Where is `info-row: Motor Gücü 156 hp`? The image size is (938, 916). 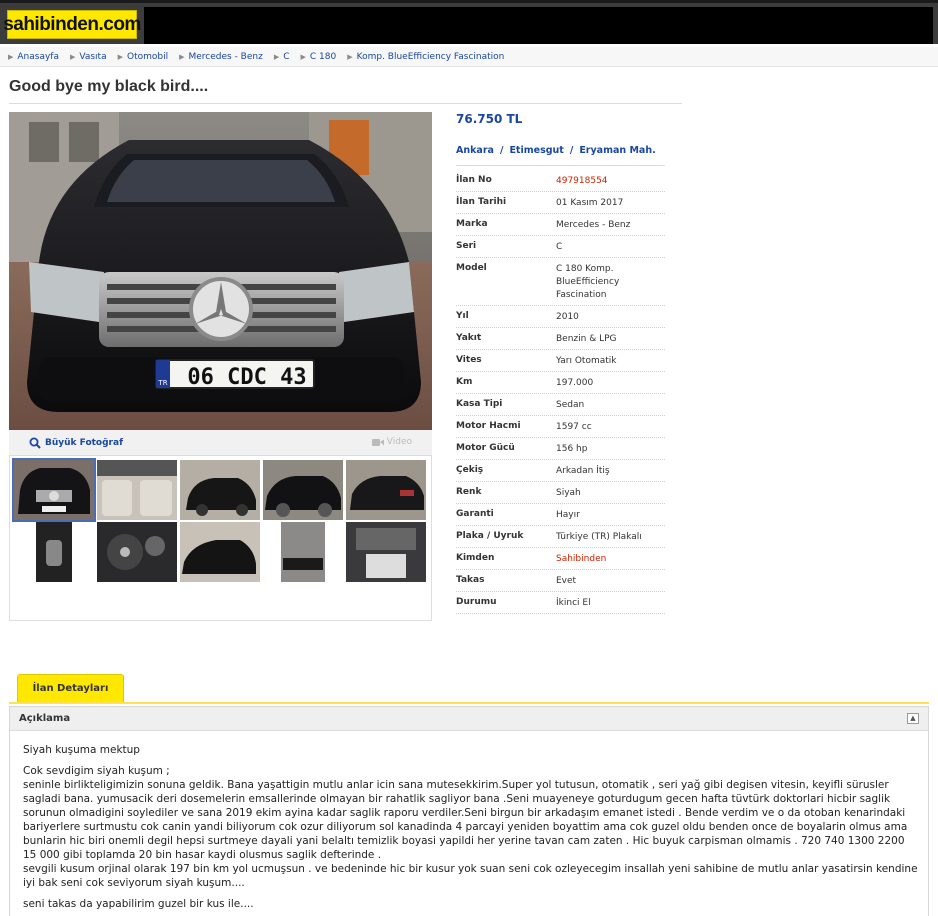 info-row: Motor Gücü 156 hp is located at coordinates (560, 449).